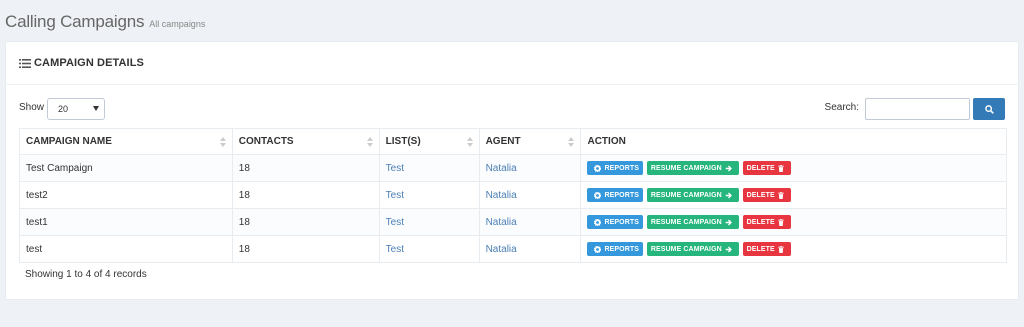 This screenshot has width=1024, height=327. What do you see at coordinates (96, 108) in the screenshot?
I see `chevron-down-icon` at bounding box center [96, 108].